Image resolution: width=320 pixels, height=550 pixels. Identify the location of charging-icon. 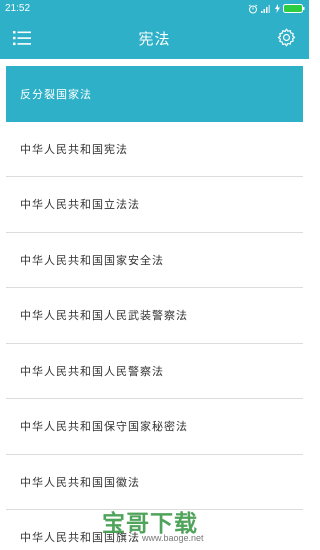
(277, 8).